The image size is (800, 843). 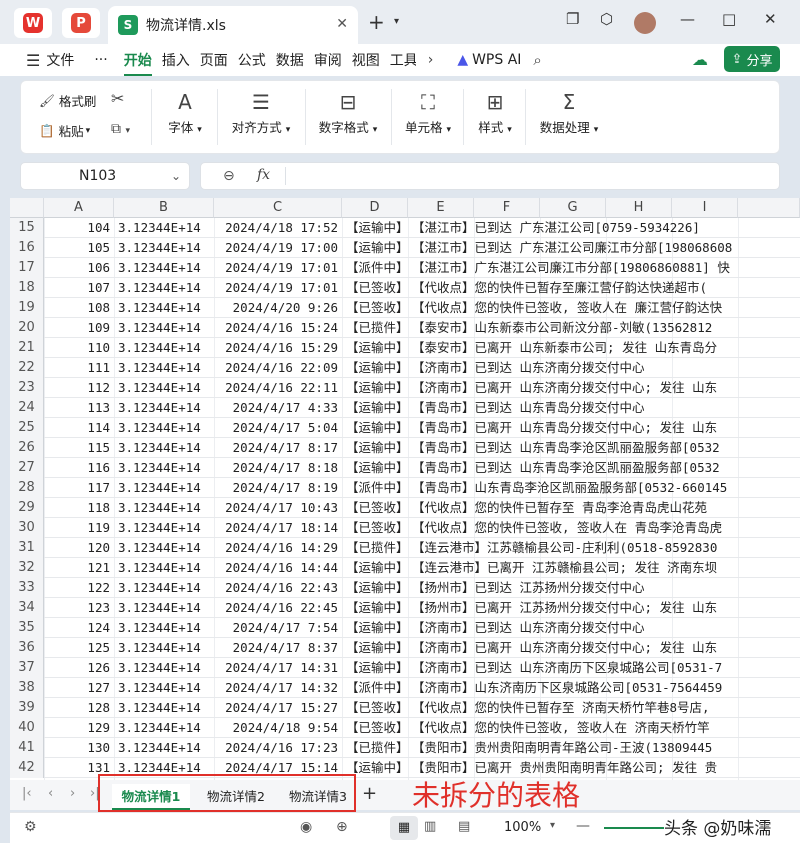 I want to click on cell-c: 2024/4/17 5:04, so click(x=277, y=428).